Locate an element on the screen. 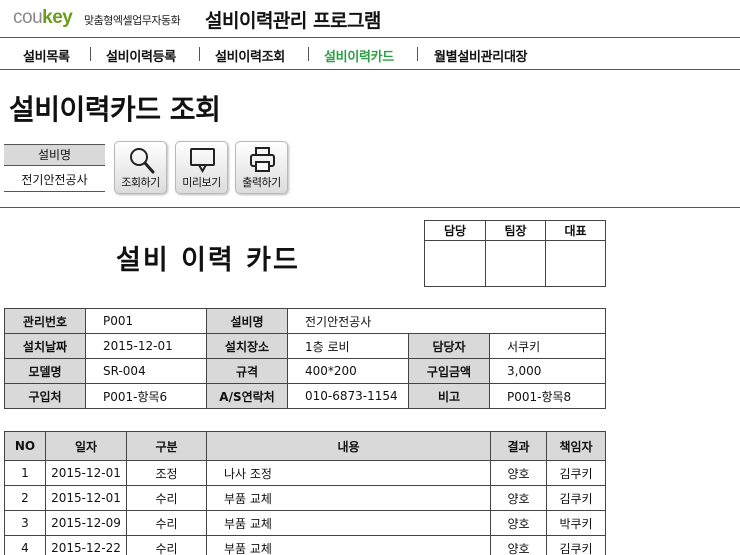  info-label: A/S연락처 is located at coordinates (247, 396).